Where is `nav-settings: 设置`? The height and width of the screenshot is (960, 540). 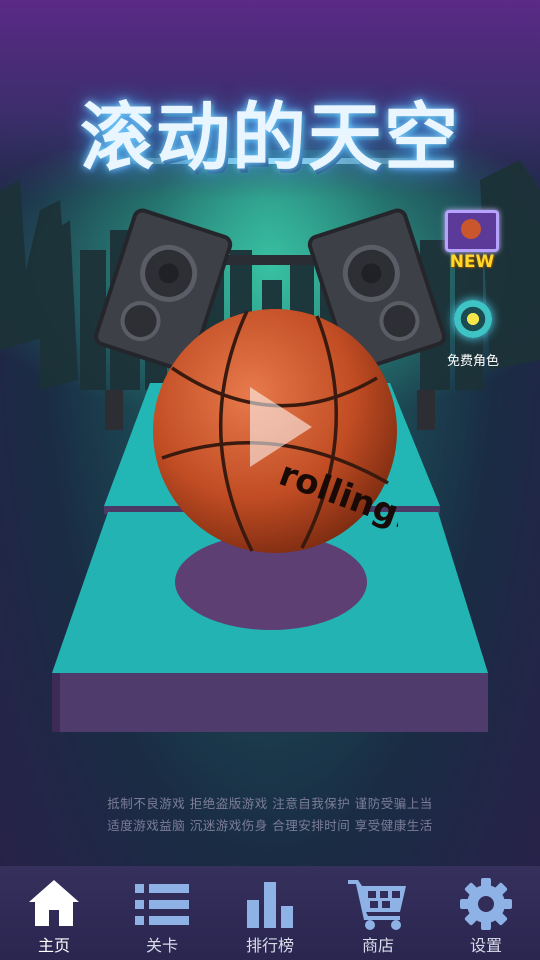 nav-settings: 设置 is located at coordinates (486, 913).